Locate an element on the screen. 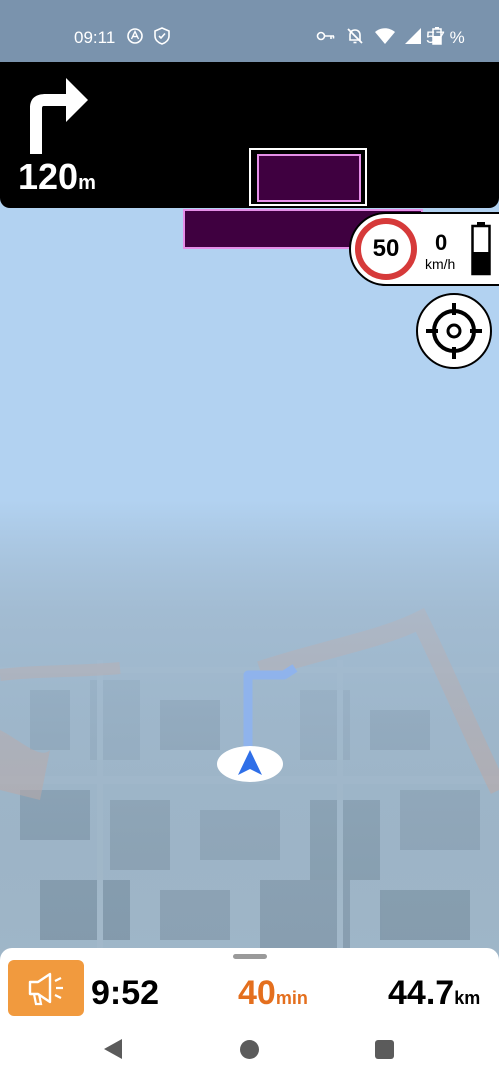  speed-limit-value: 50 is located at coordinates (386, 248).